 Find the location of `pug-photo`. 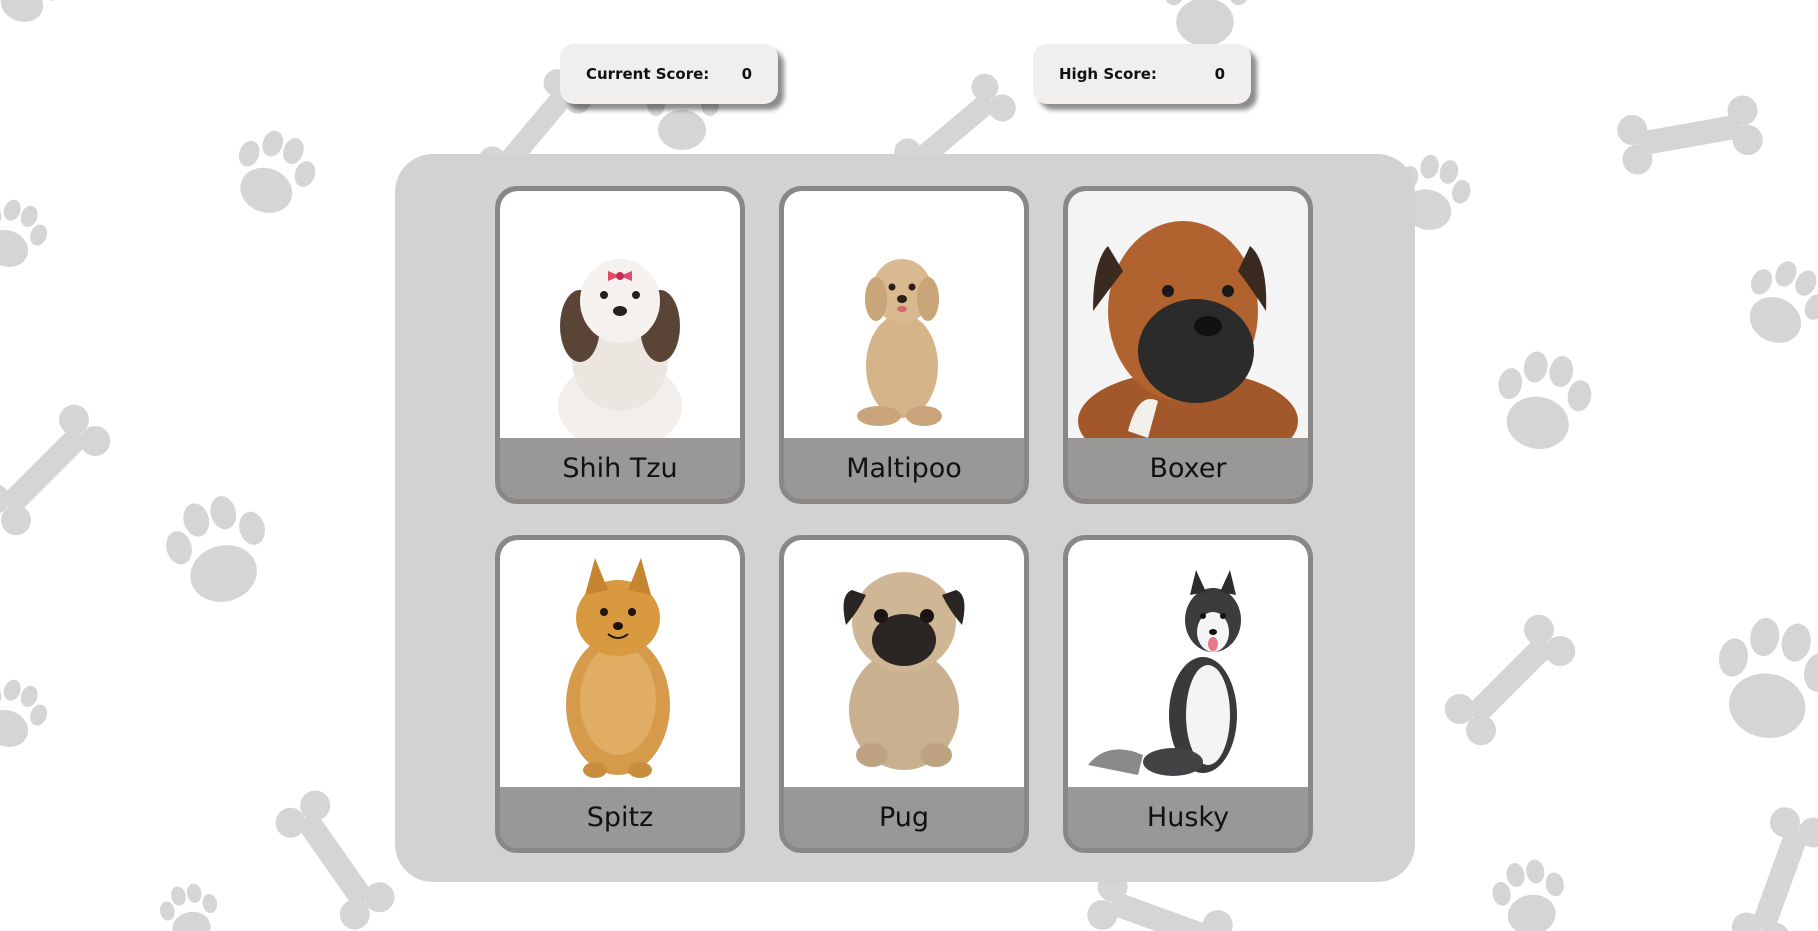

pug-photo is located at coordinates (904, 663).